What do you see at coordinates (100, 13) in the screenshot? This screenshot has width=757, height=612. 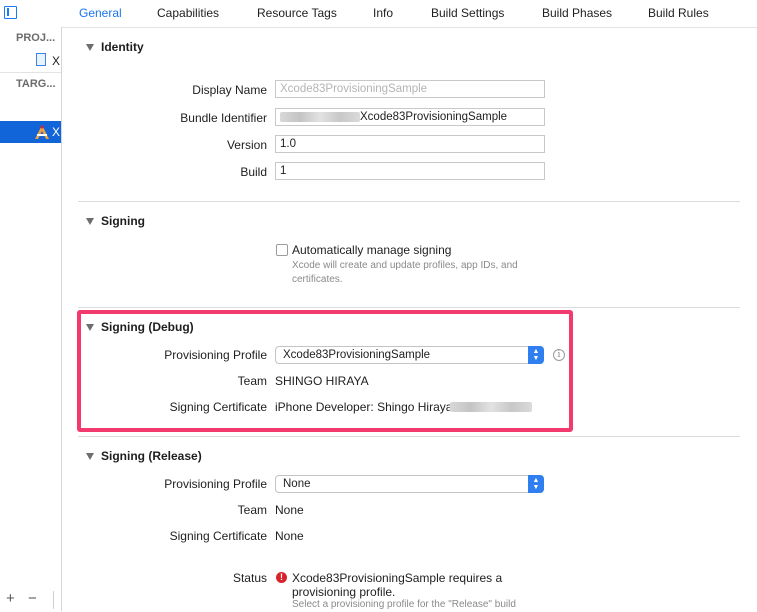 I see `tab-general: General` at bounding box center [100, 13].